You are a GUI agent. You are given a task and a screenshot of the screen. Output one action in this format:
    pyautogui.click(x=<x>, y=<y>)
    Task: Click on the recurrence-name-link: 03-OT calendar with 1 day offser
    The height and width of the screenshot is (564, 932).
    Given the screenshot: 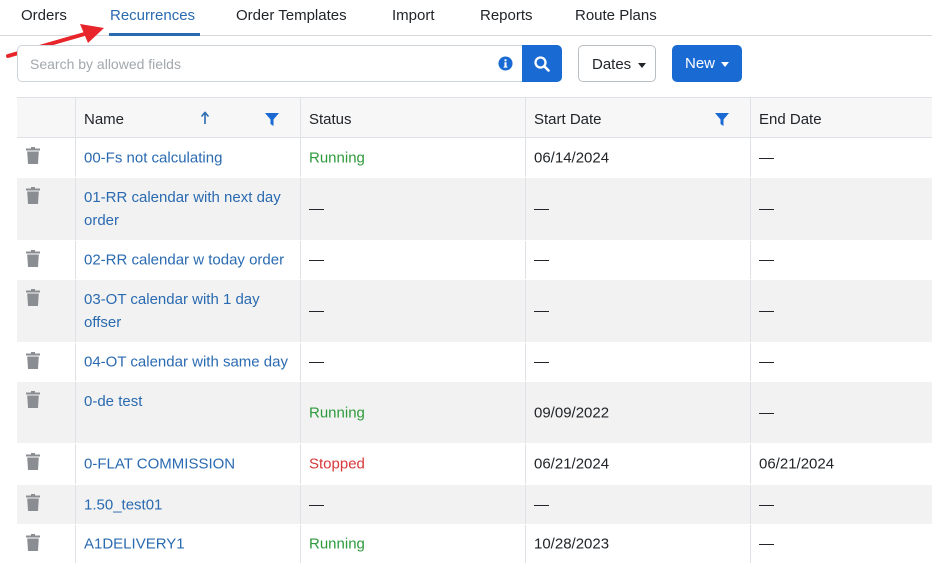 What is the action you would take?
    pyautogui.click(x=189, y=311)
    